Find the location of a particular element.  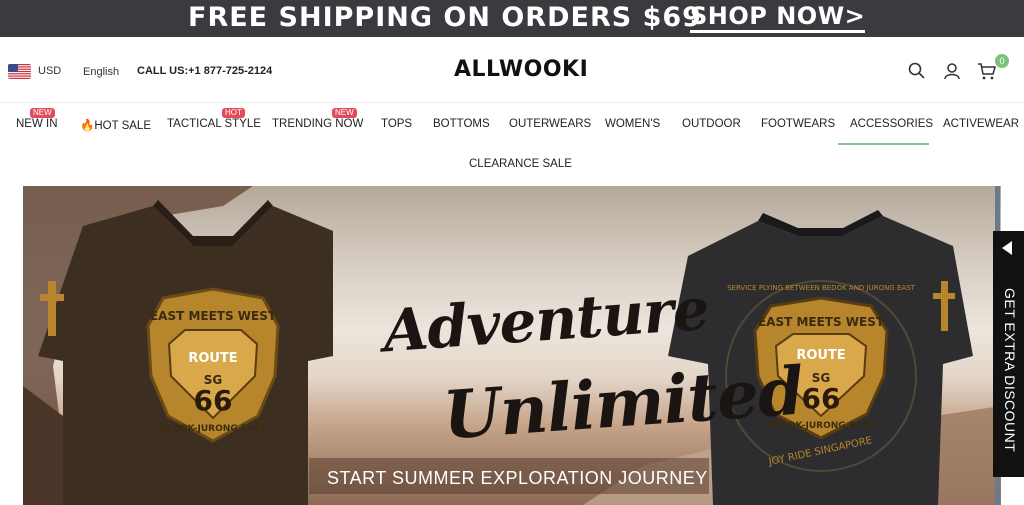

get-extra-discount-tab: GET EXTRA DISCOUNT is located at coordinates (1008, 354).